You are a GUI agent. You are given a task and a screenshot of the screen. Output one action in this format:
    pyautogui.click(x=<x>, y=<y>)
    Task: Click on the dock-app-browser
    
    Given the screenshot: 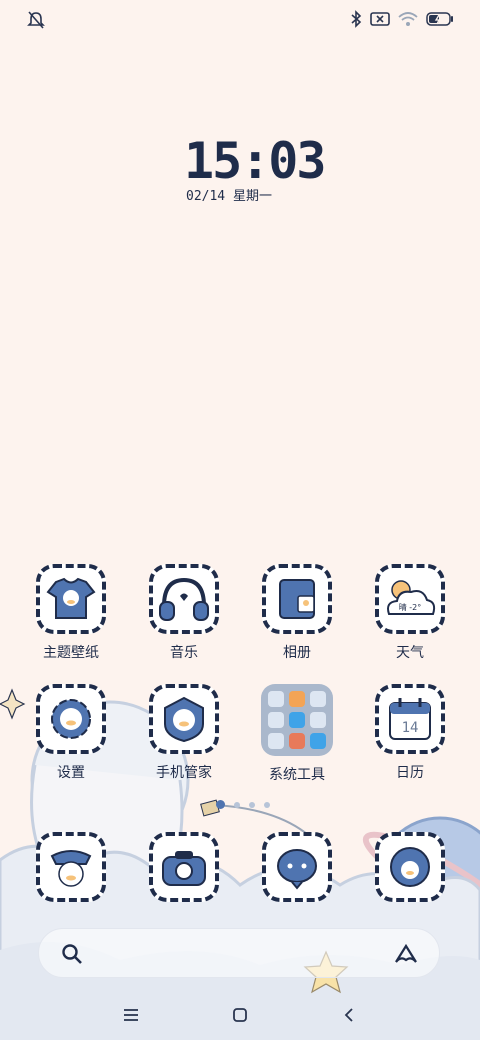 What is the action you would take?
    pyautogui.click(x=410, y=867)
    